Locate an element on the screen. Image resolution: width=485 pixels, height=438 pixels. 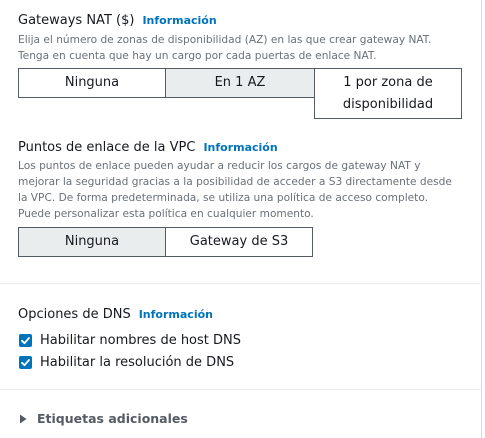
dns-resolution-checkbox is located at coordinates (25, 362).